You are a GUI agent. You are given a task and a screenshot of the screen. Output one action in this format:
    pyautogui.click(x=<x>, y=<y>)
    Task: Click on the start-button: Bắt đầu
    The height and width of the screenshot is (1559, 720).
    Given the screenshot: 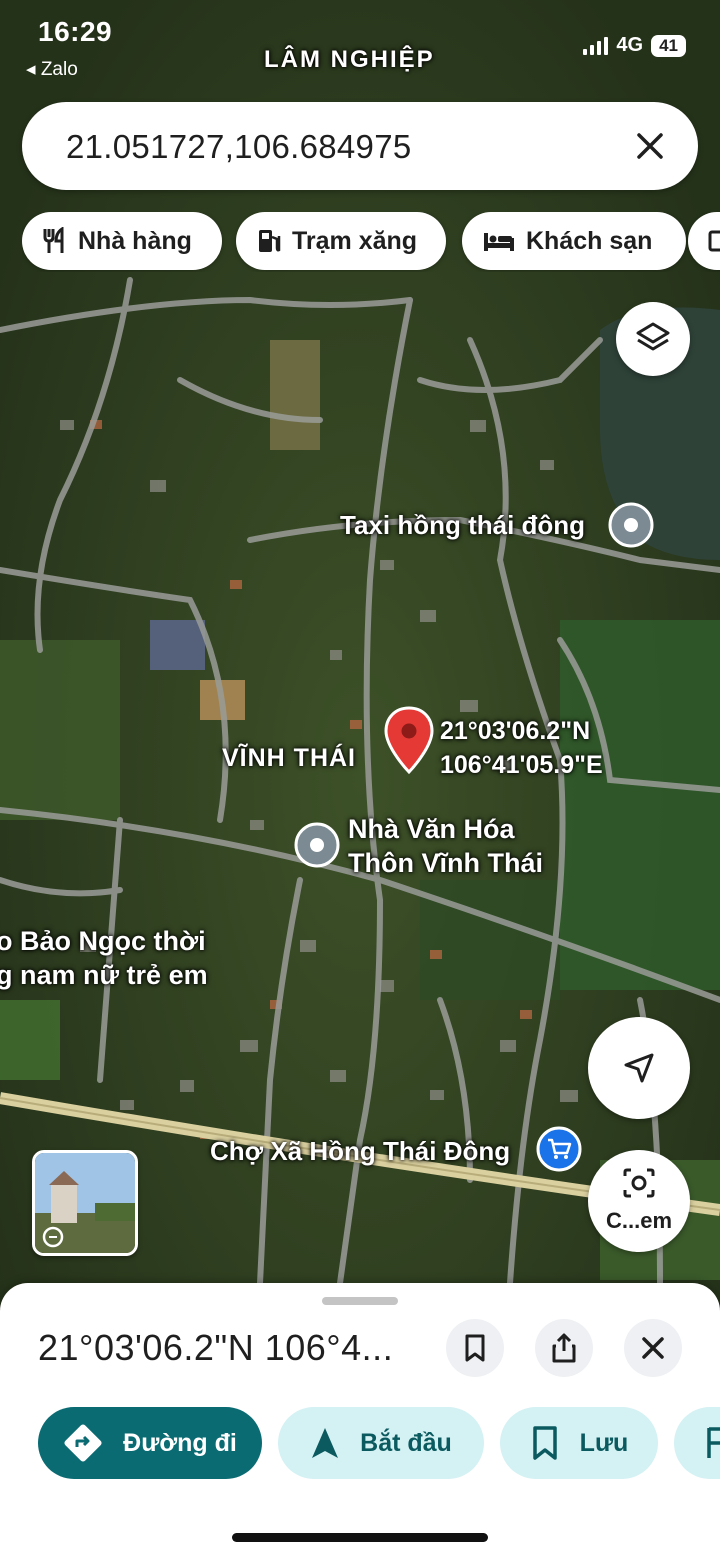 What is the action you would take?
    pyautogui.click(x=381, y=1443)
    